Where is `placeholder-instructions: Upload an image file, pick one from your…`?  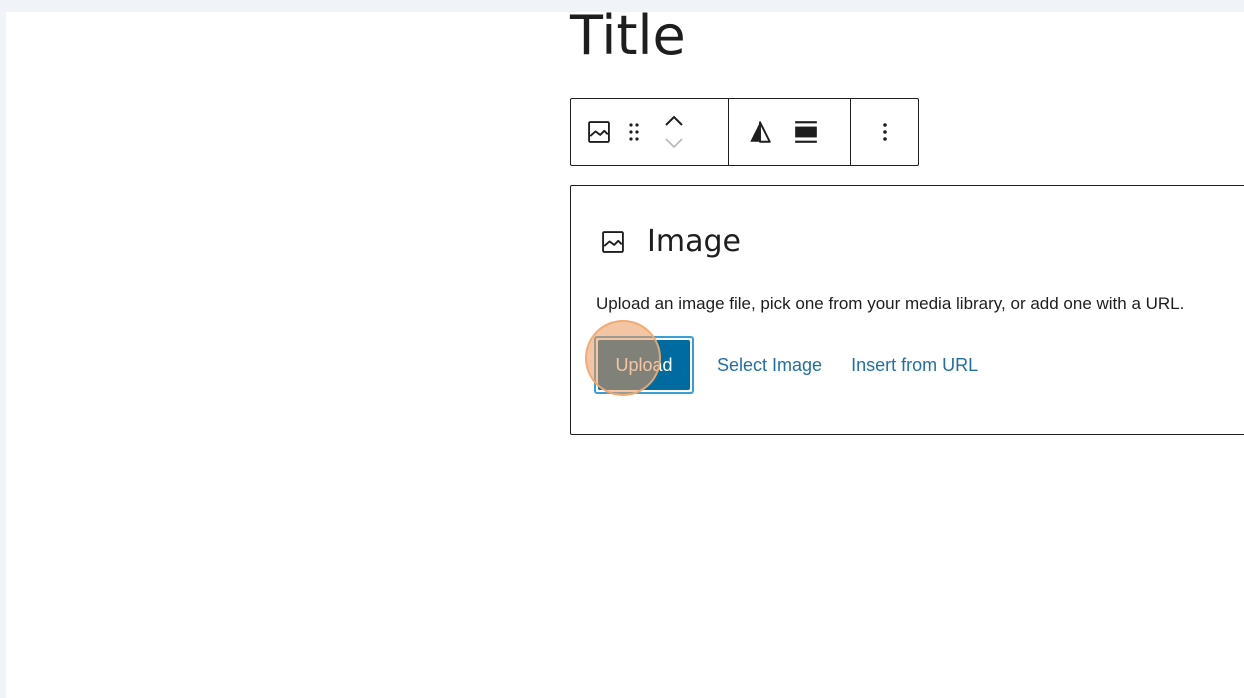 placeholder-instructions: Upload an image file, pick one from your… is located at coordinates (890, 303).